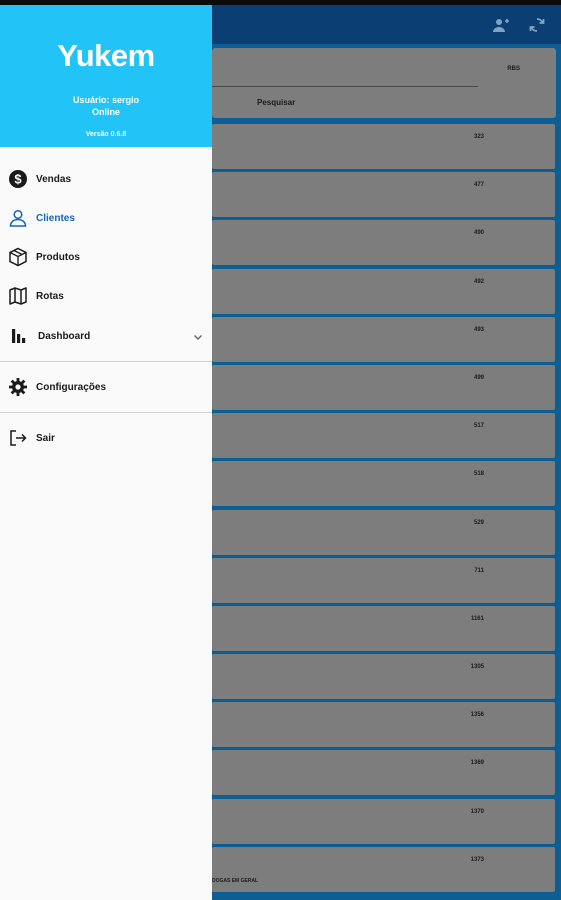  I want to click on search-input, so click(345, 86).